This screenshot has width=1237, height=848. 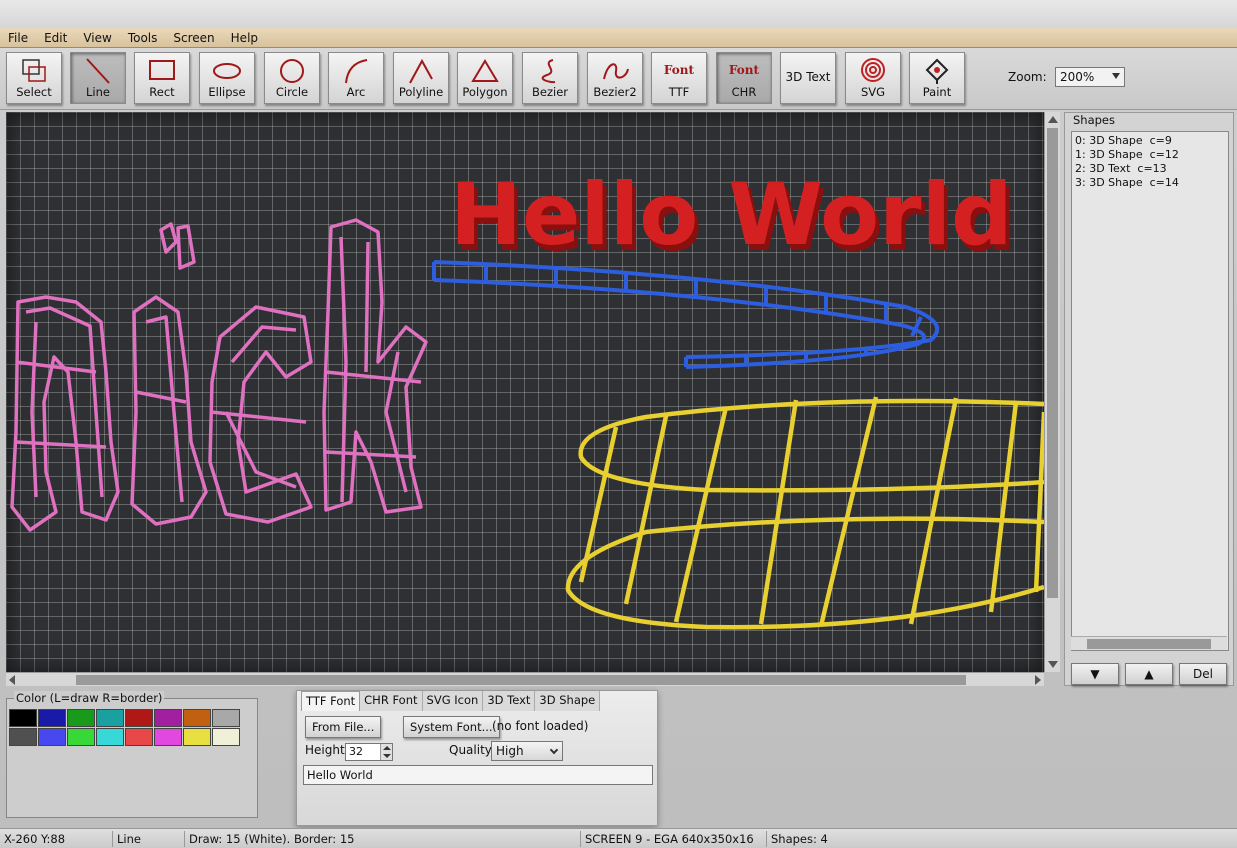 What do you see at coordinates (227, 92) in the screenshot?
I see `tool-label: Ellipse` at bounding box center [227, 92].